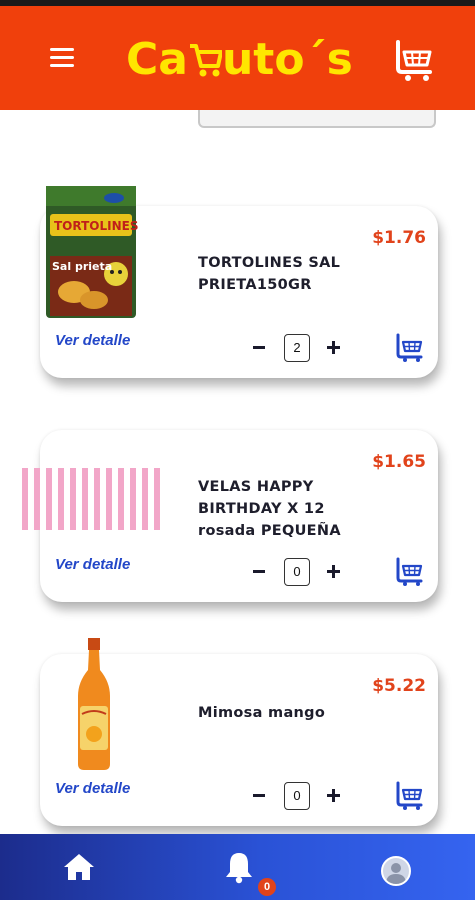 This screenshot has width=475, height=900. What do you see at coordinates (82, 266) in the screenshot?
I see `product-image-sub: Sal prieta` at bounding box center [82, 266].